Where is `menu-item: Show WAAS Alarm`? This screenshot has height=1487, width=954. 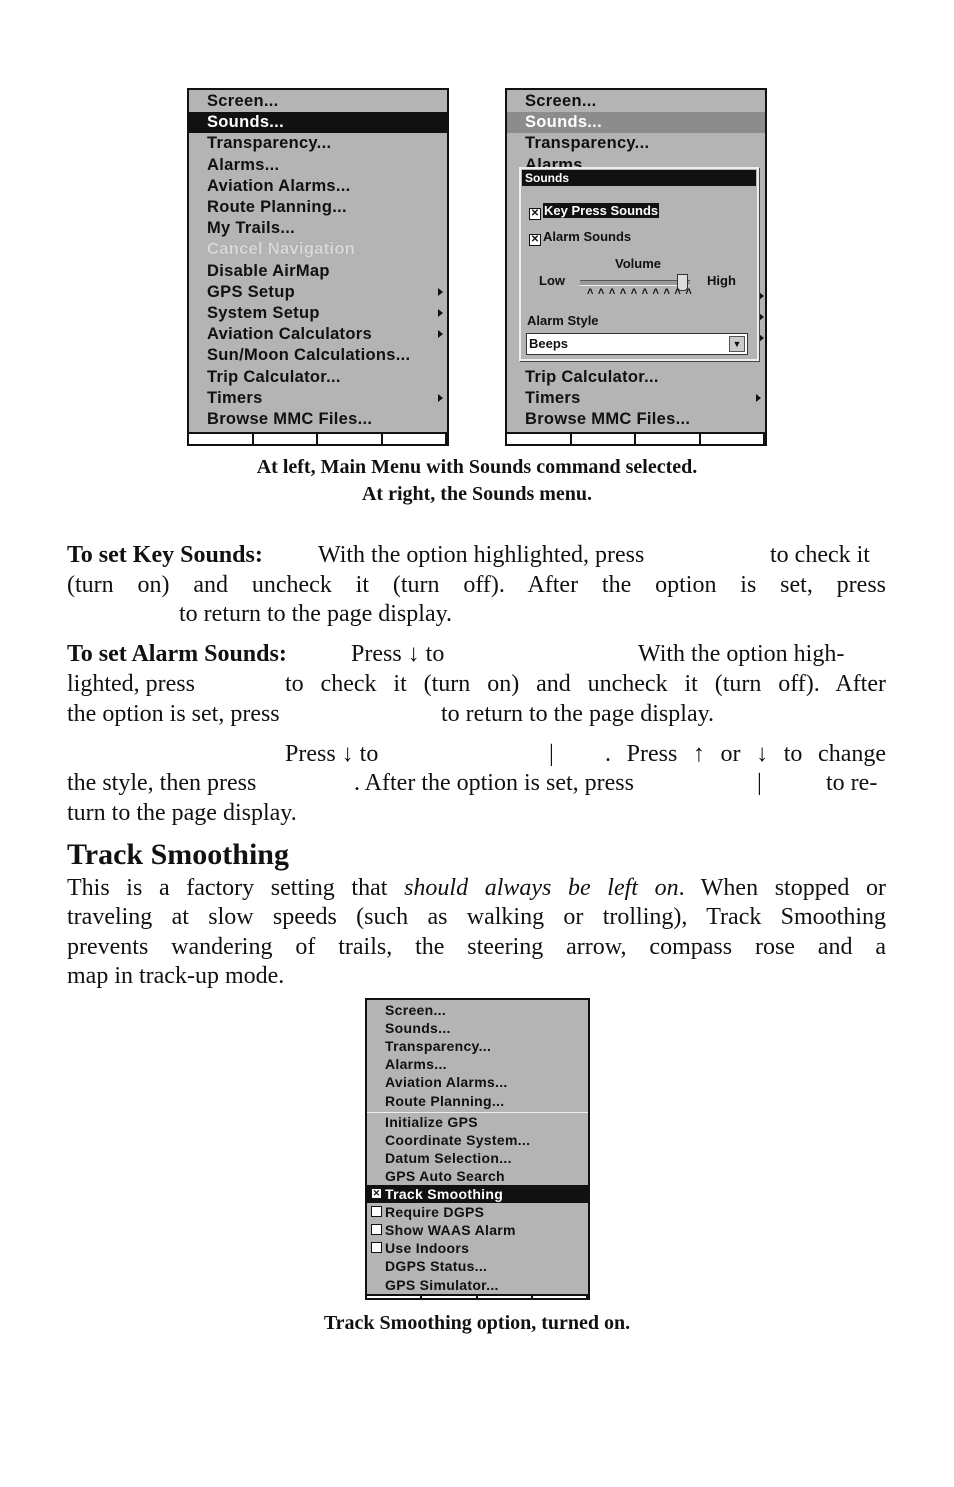
menu-item: Show WAAS Alarm is located at coordinates (477, 1230).